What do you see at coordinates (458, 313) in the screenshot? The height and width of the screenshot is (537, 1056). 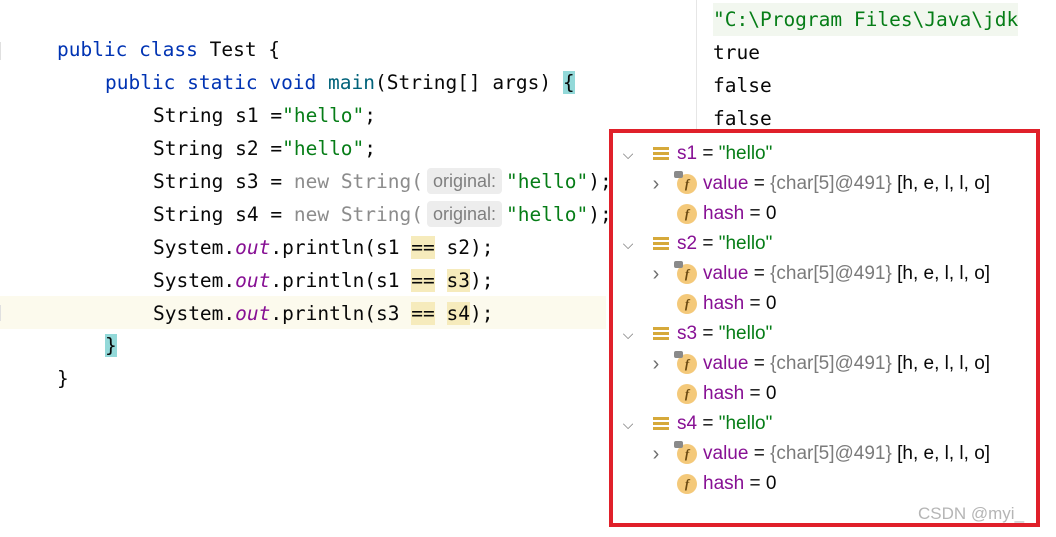 I see `usage-highlight: s4` at bounding box center [458, 313].